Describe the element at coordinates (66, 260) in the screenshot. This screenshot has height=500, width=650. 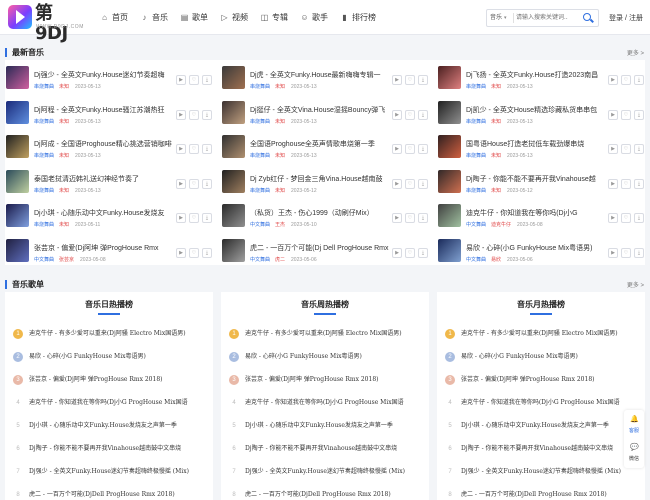
I see `song-artist: 张芸京` at that location.